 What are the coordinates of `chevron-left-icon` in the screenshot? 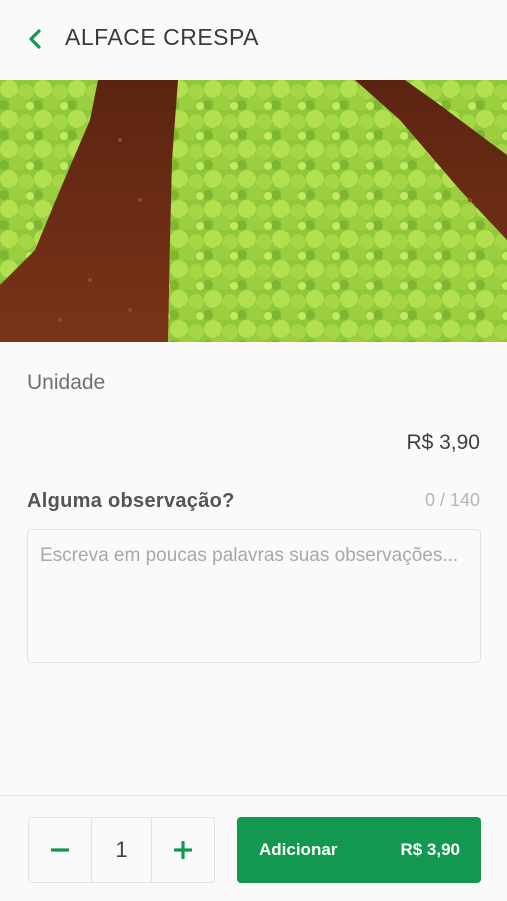 It's located at (35, 39).